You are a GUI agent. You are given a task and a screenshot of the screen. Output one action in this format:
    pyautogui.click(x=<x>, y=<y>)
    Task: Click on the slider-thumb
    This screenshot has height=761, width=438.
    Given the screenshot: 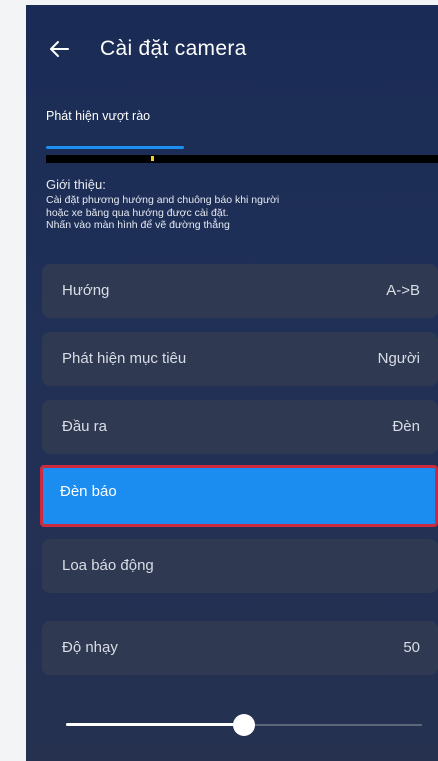 What is the action you would take?
    pyautogui.click(x=244, y=725)
    